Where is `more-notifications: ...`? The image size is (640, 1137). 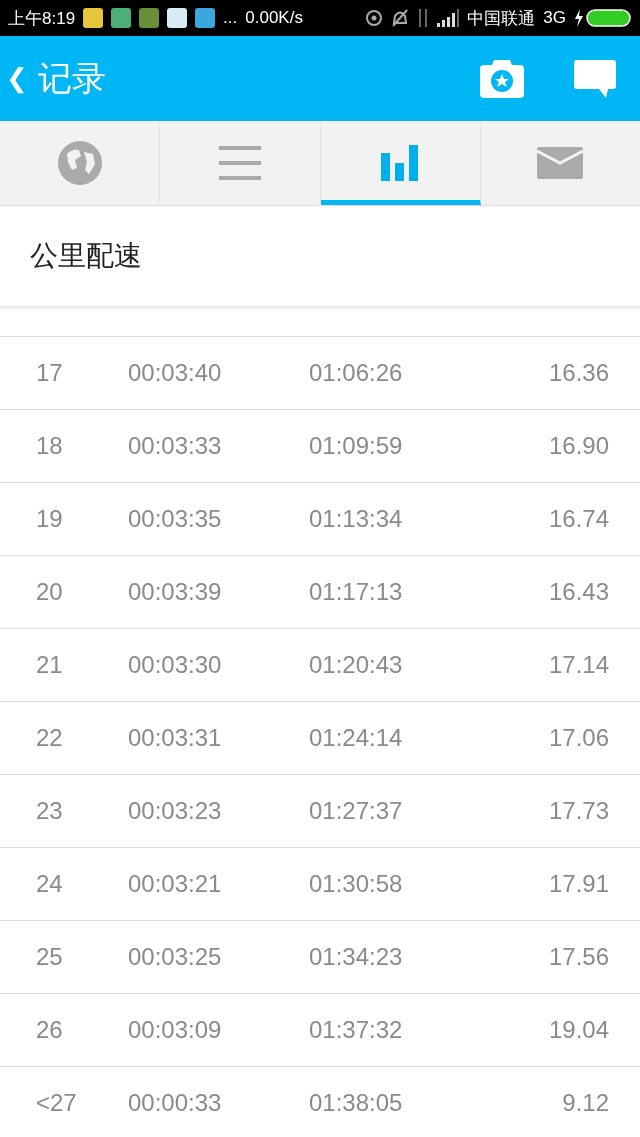
more-notifications: ... is located at coordinates (230, 18).